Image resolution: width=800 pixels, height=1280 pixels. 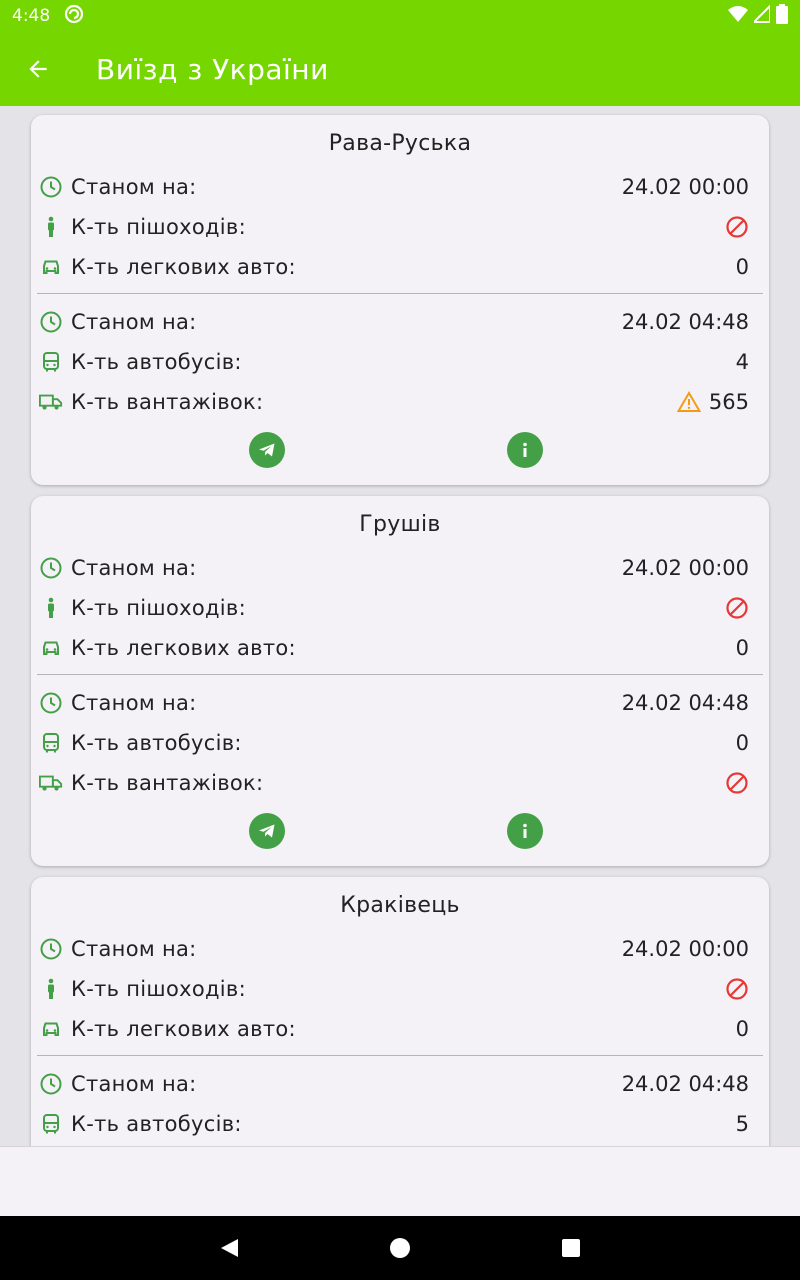 I want to click on info-icon, so click(x=525, y=830).